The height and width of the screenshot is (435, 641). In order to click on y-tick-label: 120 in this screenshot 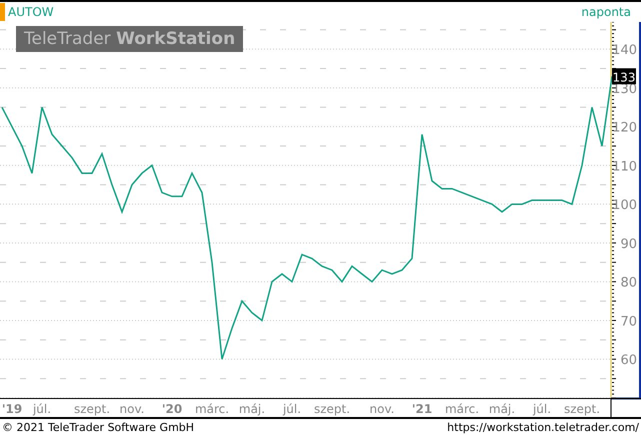, I will do `click(624, 128)`.